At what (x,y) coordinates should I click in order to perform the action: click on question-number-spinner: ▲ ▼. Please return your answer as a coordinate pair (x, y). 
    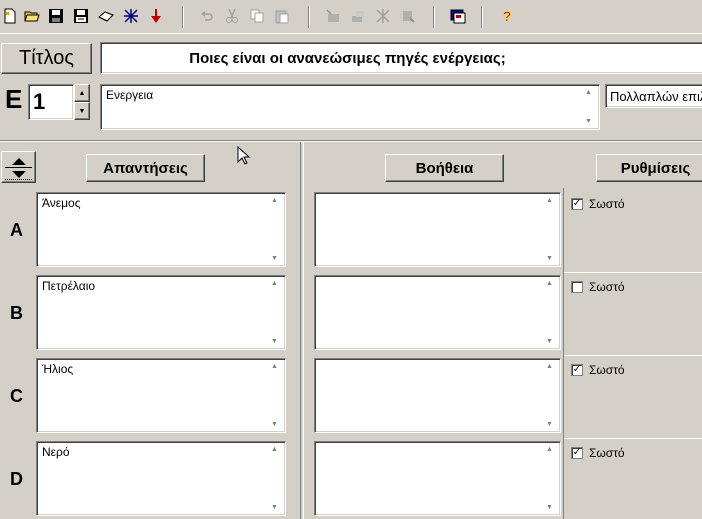
    Looking at the image, I should click on (82, 102).